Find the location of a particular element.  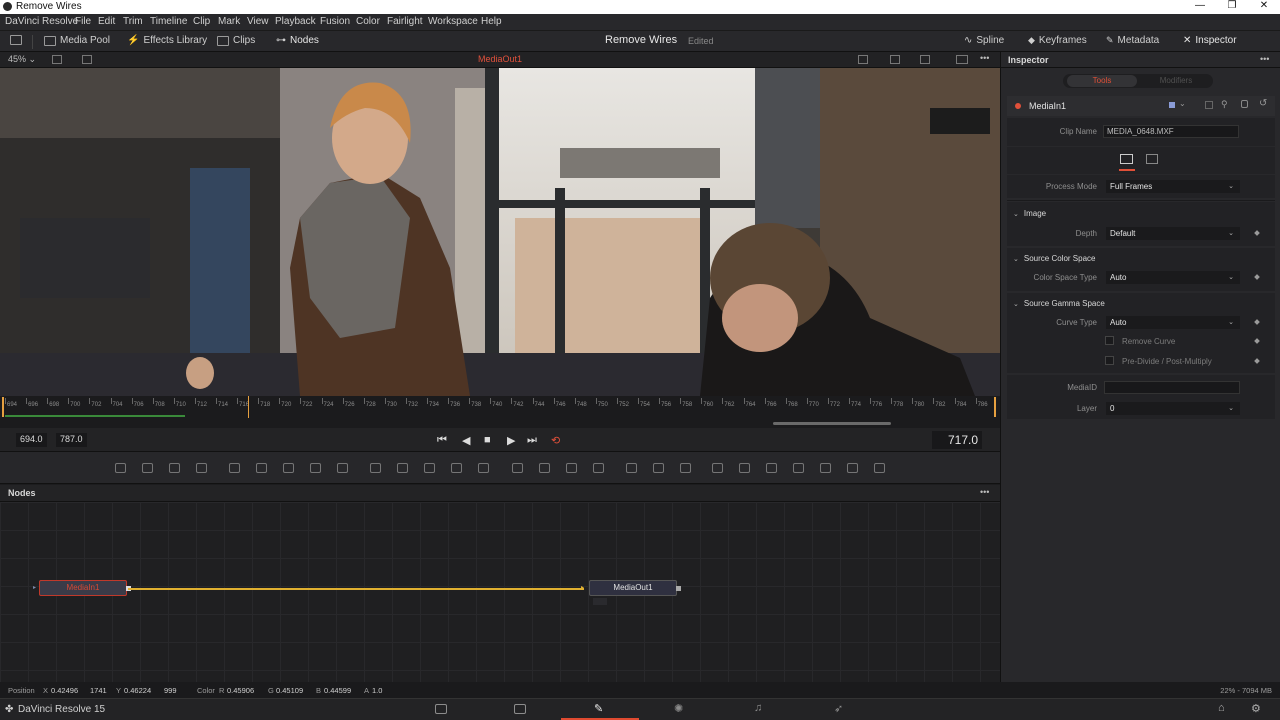

text-tool-icon is located at coordinates (174, 468).